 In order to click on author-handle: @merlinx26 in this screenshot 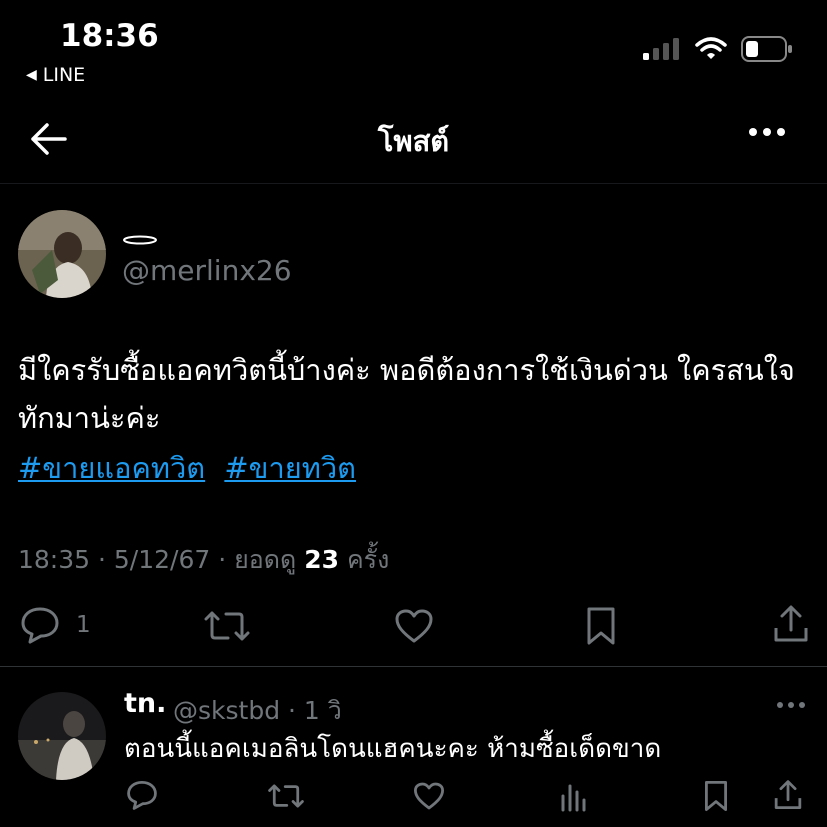, I will do `click(207, 270)`.